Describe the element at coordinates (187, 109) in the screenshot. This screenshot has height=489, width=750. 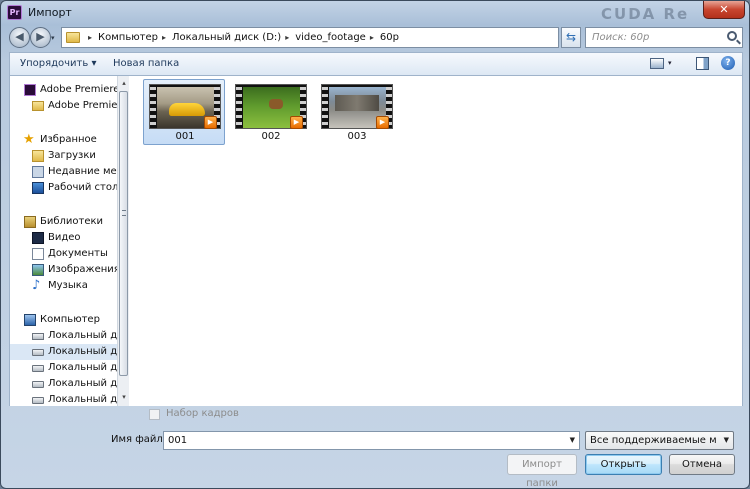
I see `car-image` at that location.